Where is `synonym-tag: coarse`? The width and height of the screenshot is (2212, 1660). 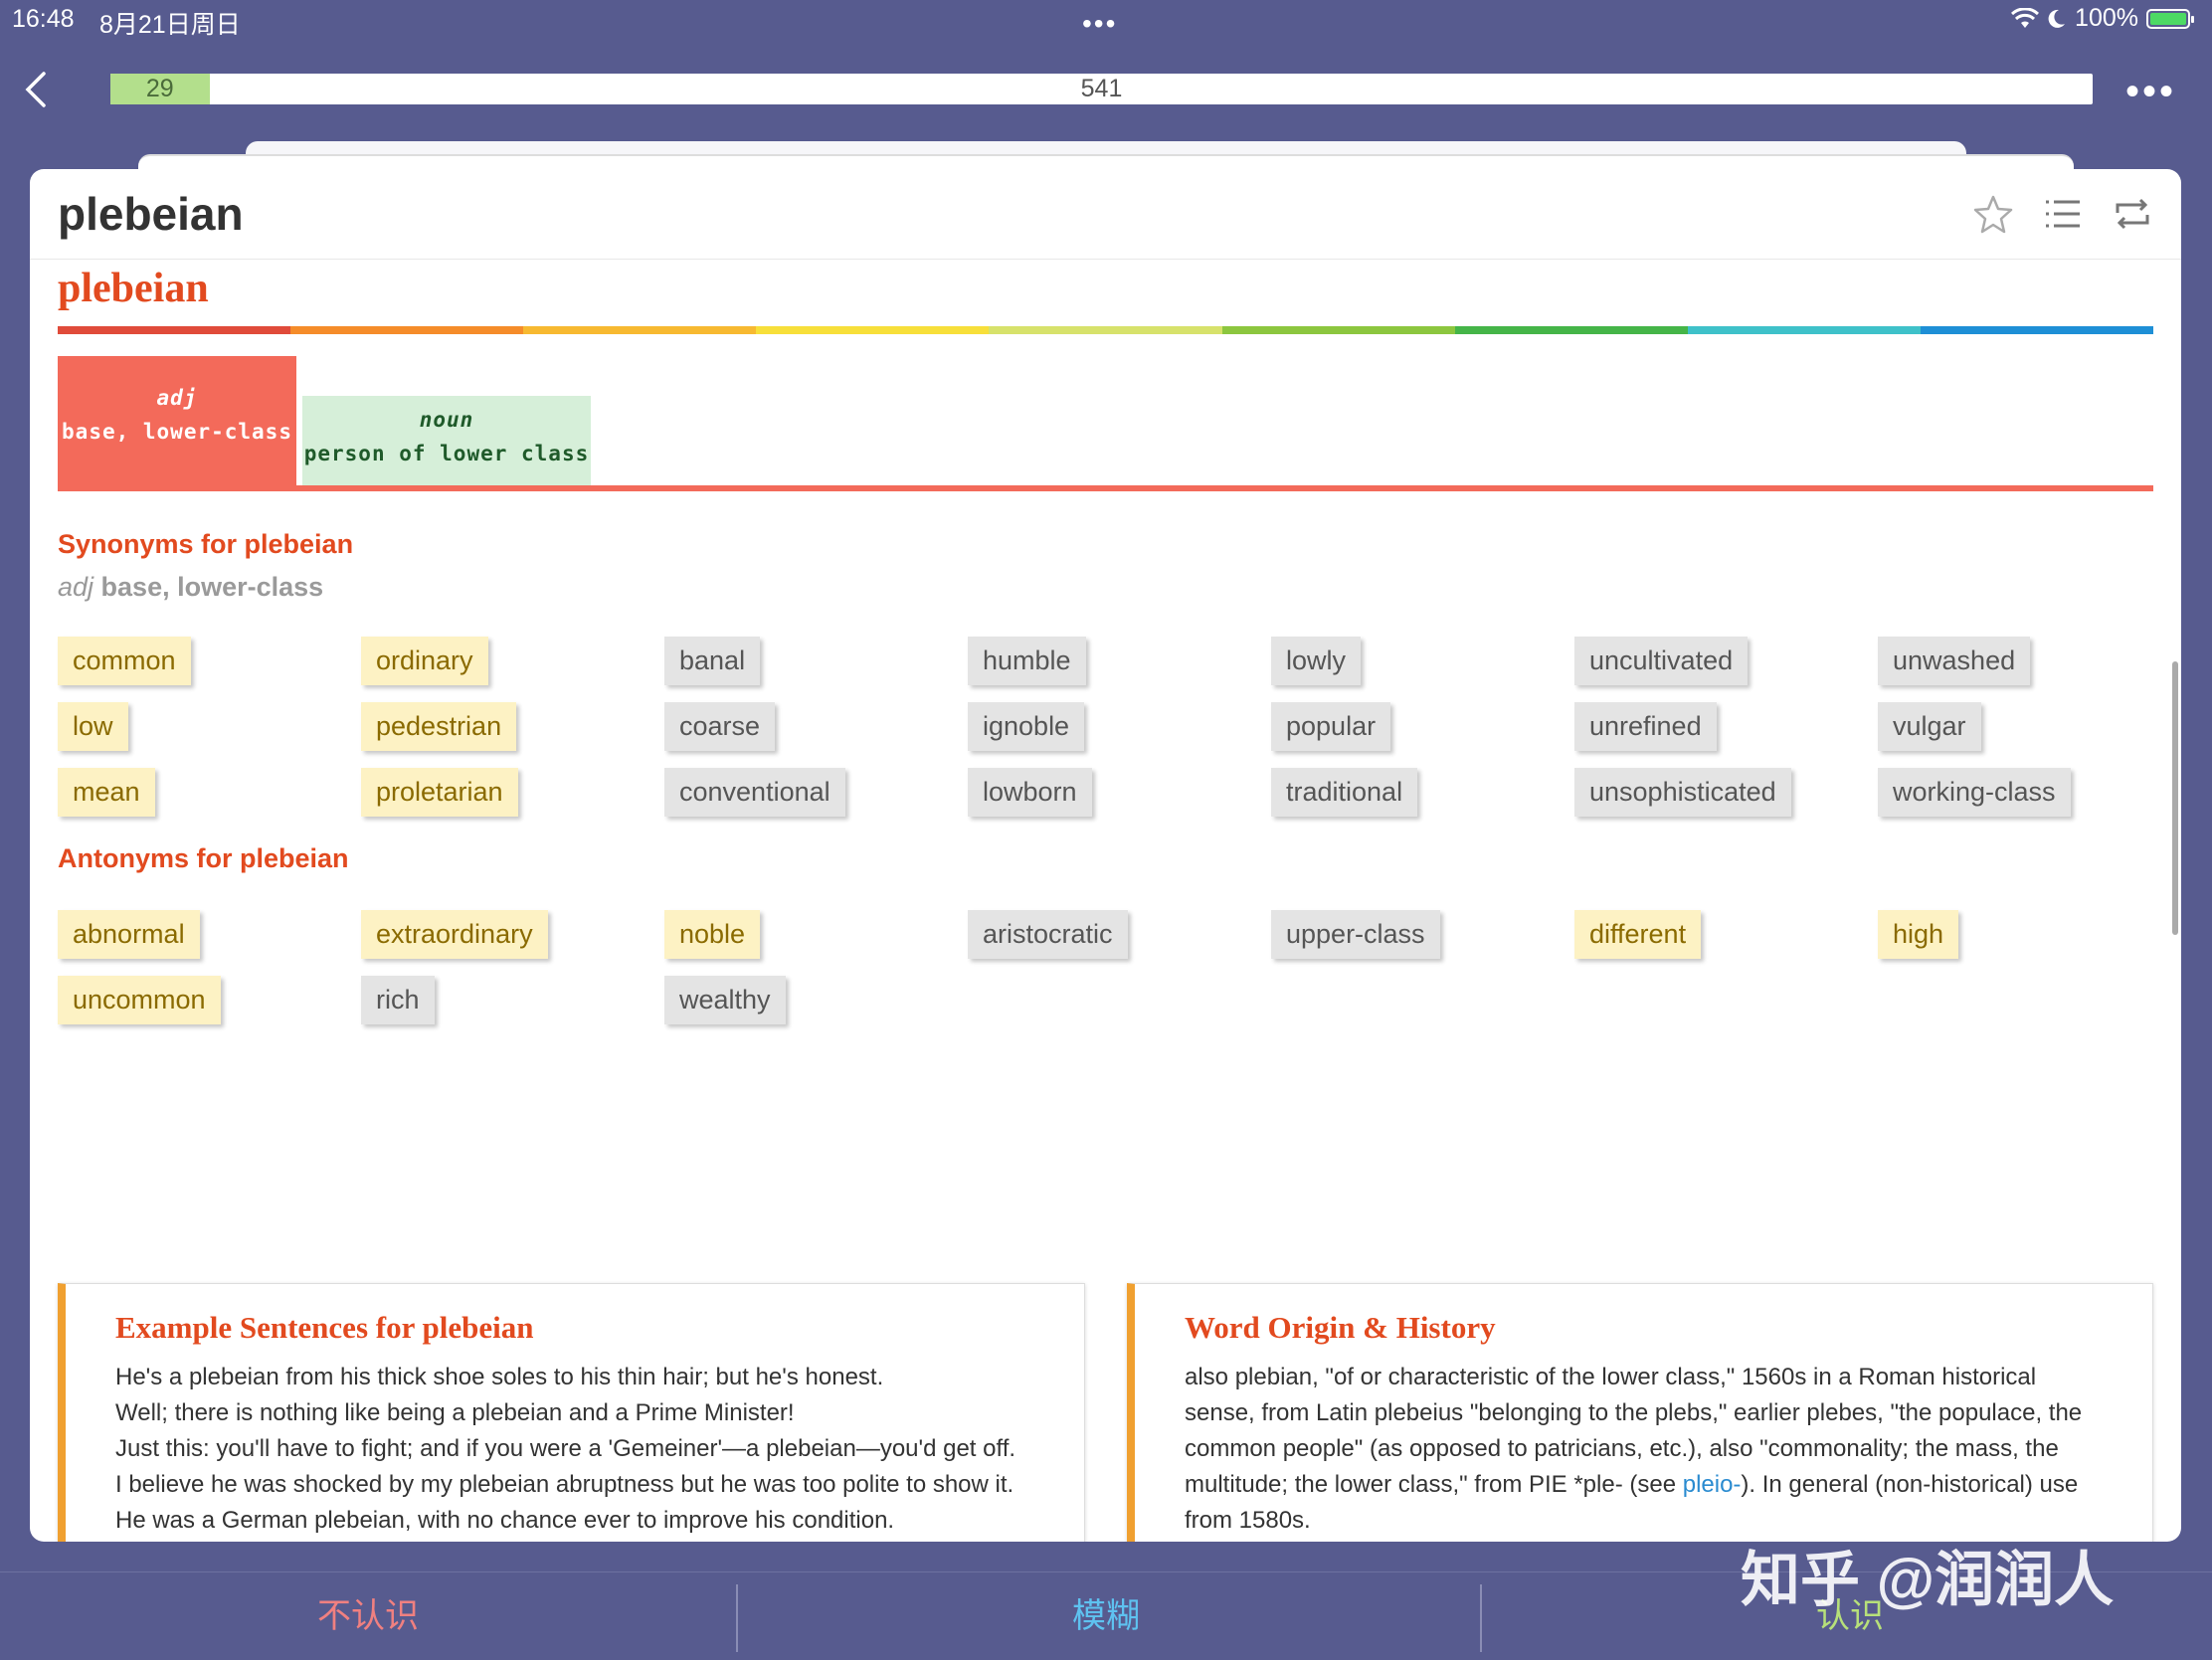 synonym-tag: coarse is located at coordinates (720, 726).